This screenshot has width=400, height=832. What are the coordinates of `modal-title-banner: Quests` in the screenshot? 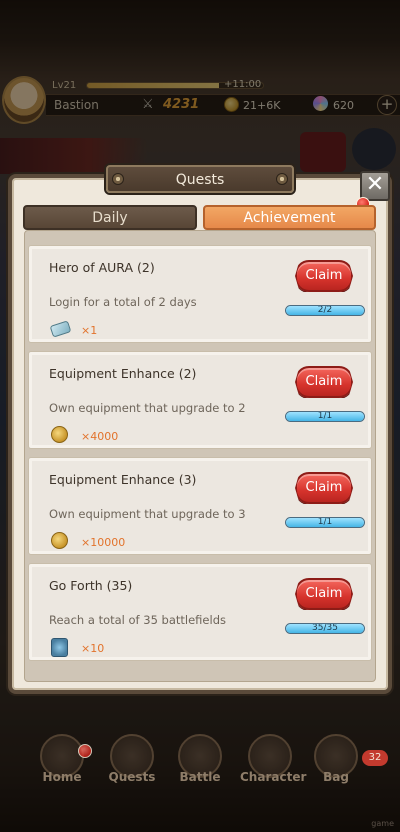 It's located at (200, 179).